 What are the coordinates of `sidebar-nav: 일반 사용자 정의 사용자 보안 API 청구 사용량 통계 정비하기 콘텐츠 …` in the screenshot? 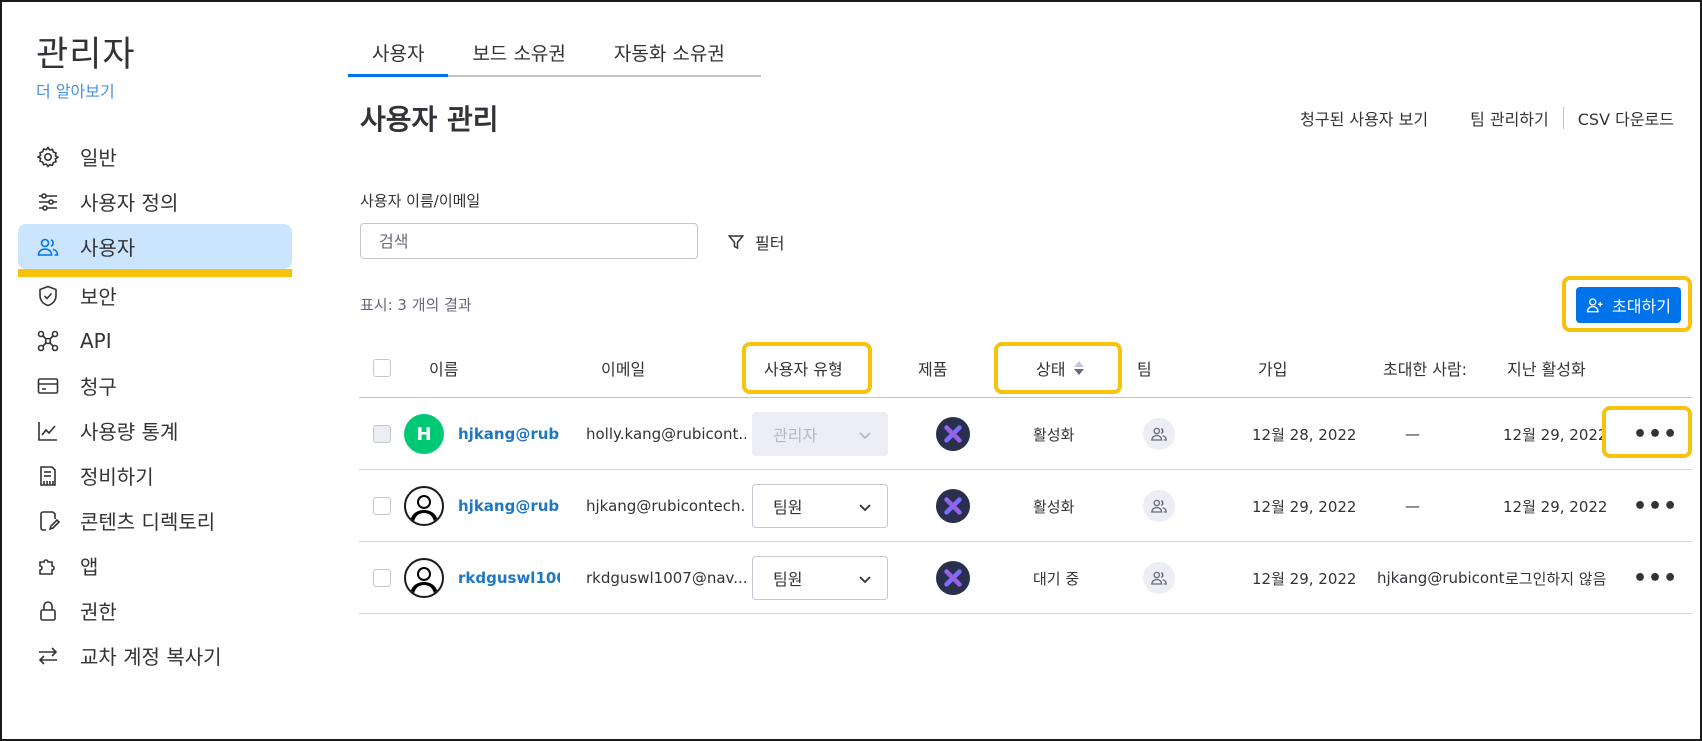 It's located at (155, 406).